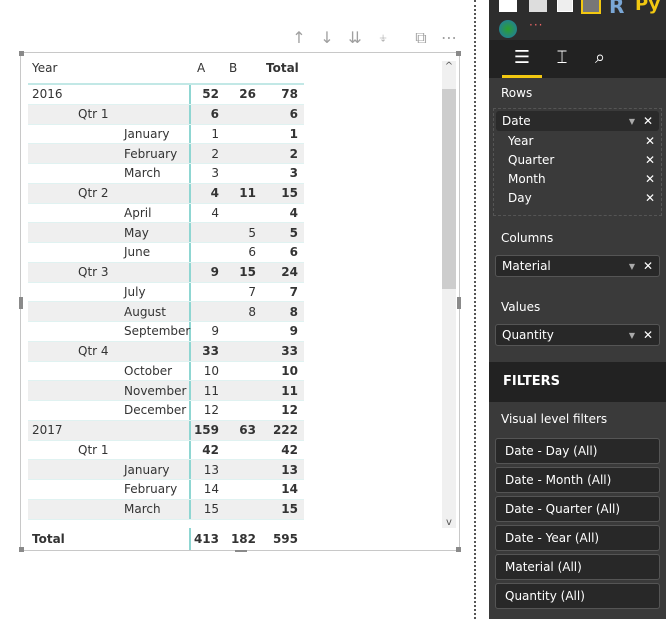 This screenshot has width=666, height=619. I want to click on drill-down-all-icon: ⇊, so click(355, 38).